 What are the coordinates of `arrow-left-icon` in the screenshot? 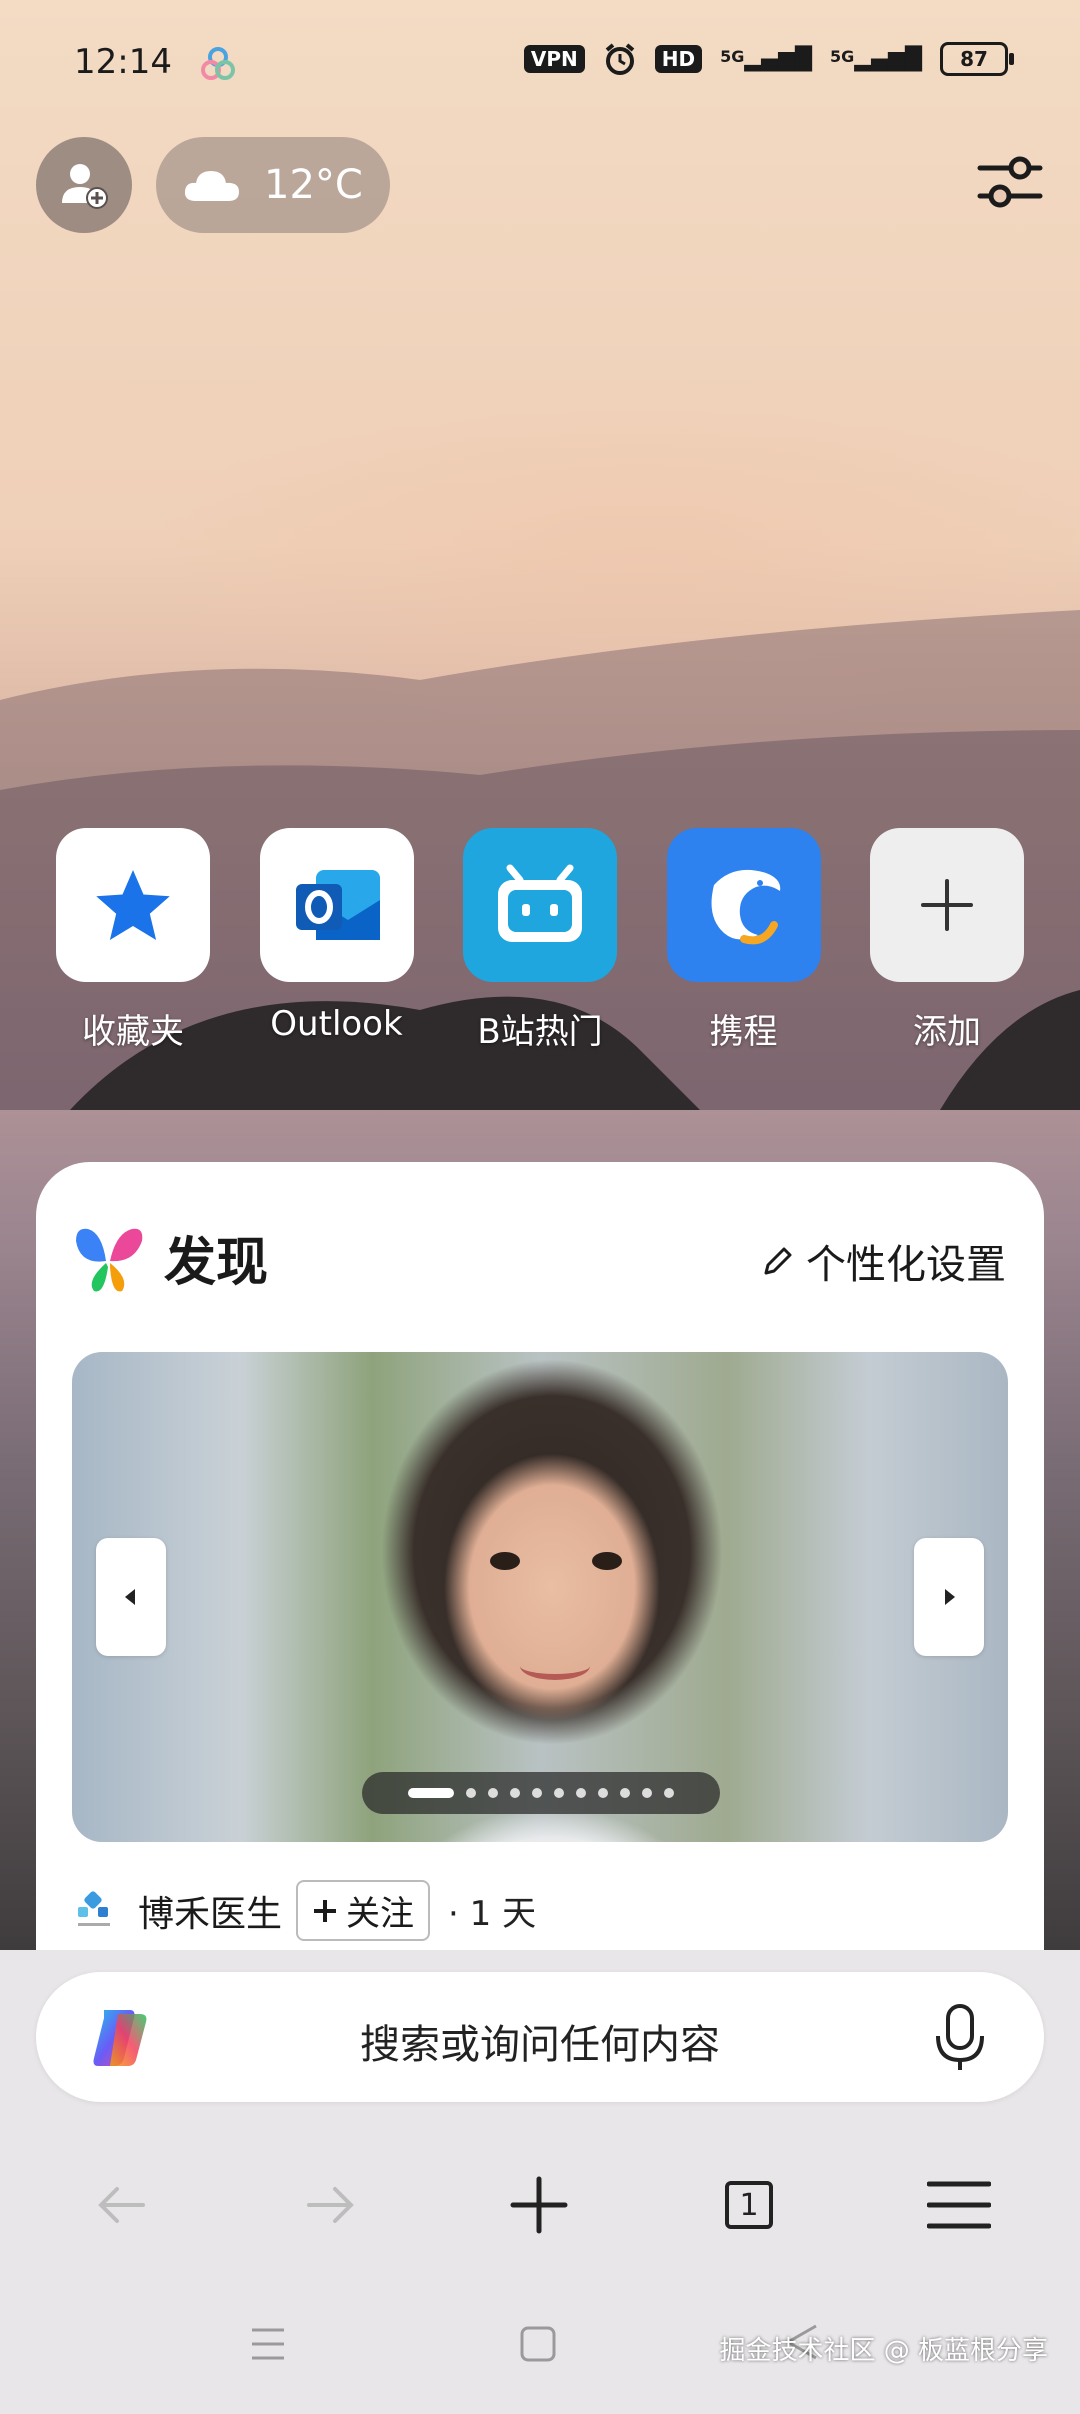 It's located at (121, 2205).